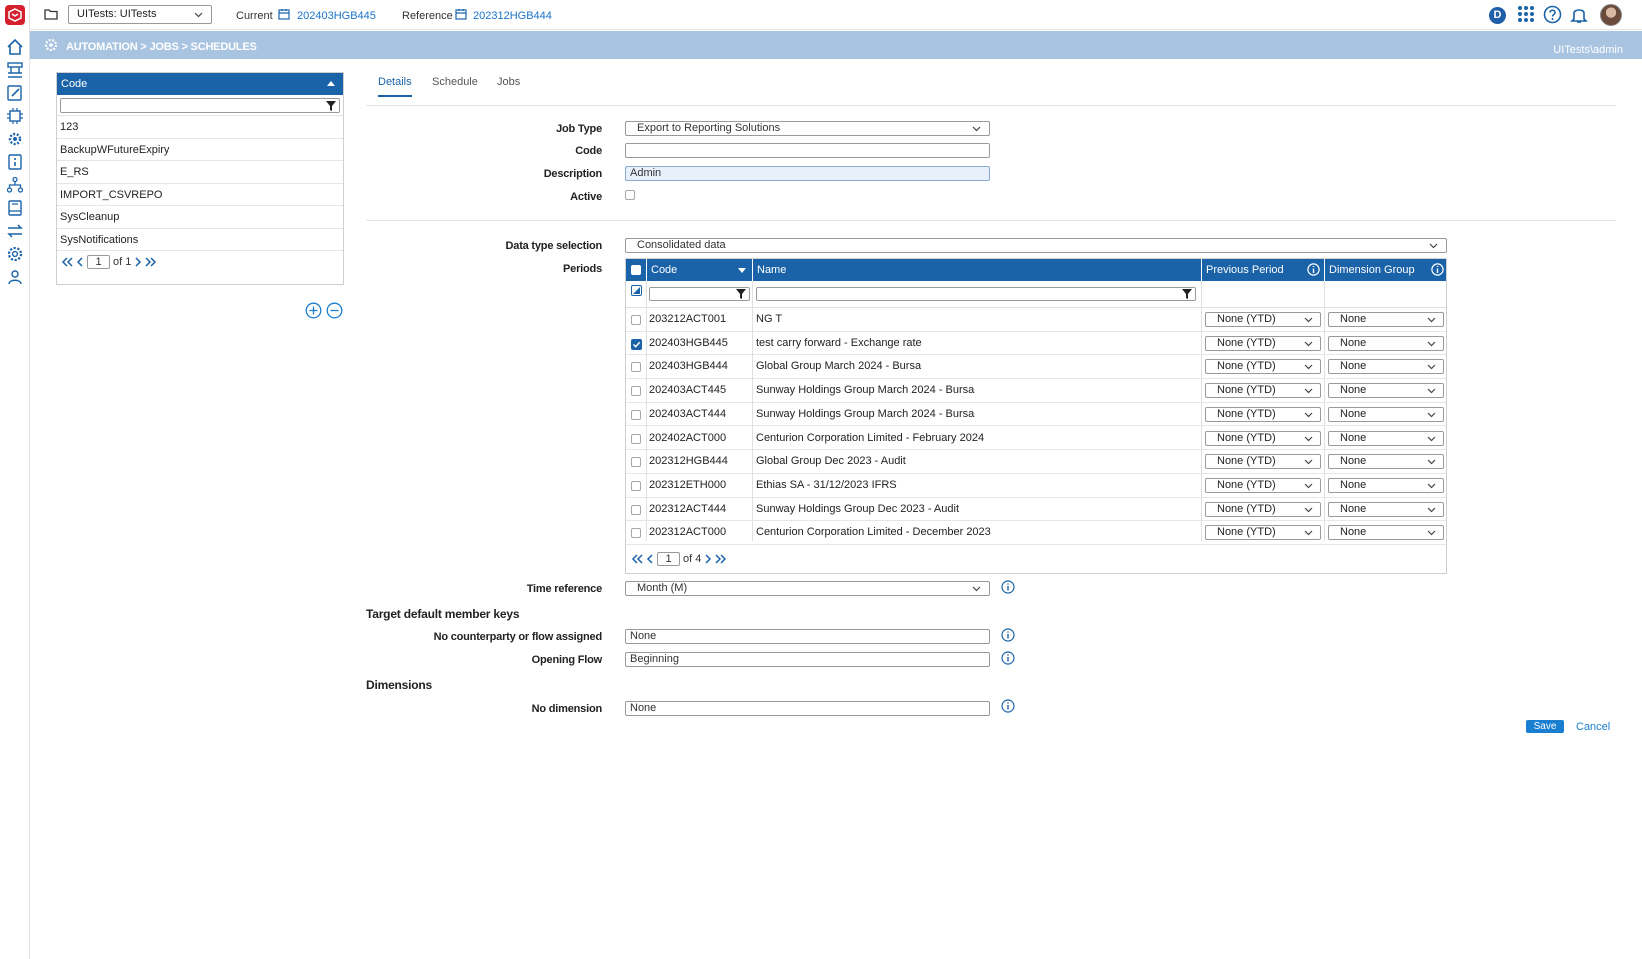 The height and width of the screenshot is (959, 1642). What do you see at coordinates (807, 659) in the screenshot?
I see `opening-flow-field: Beginning` at bounding box center [807, 659].